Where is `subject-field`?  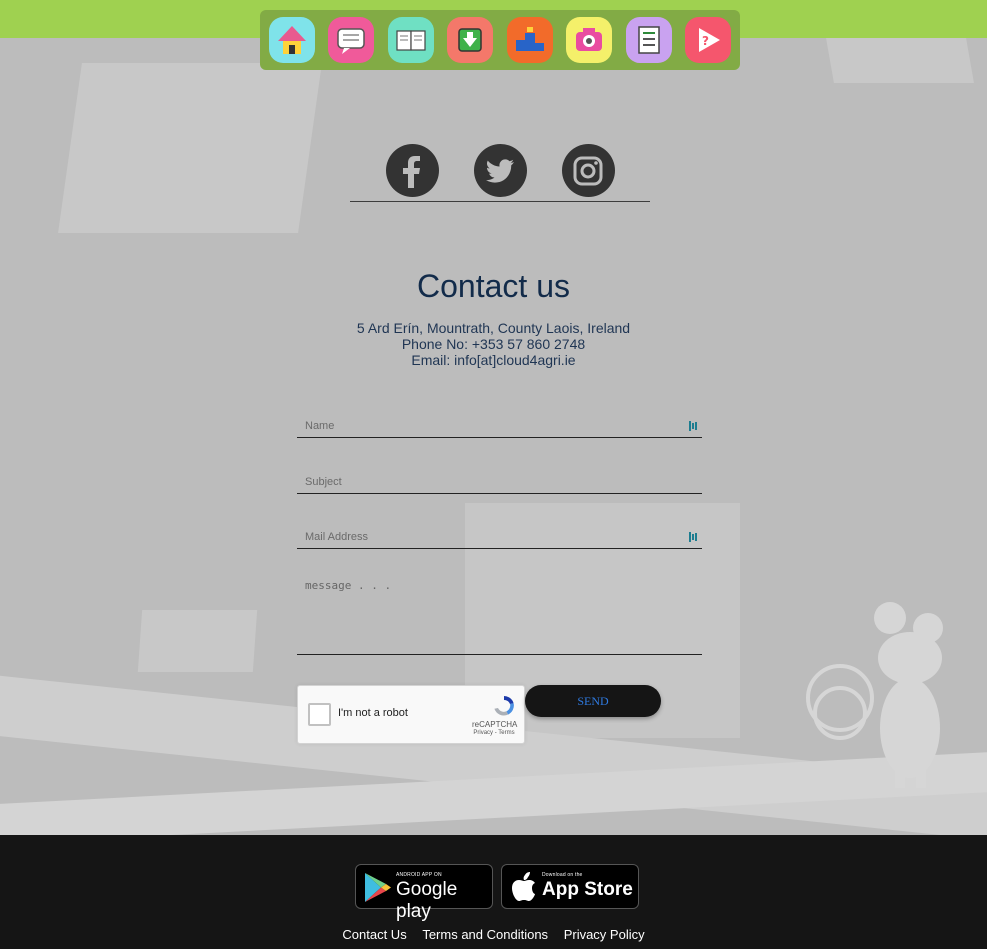
subject-field is located at coordinates (499, 482).